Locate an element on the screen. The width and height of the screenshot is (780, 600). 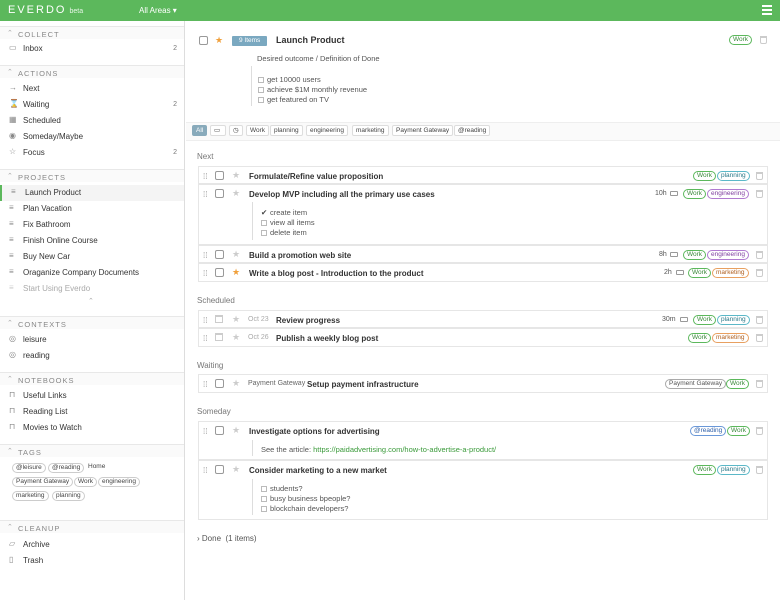
sidebar-item-online-course: ≡ Finish Online Course is located at coordinates (92, 241).